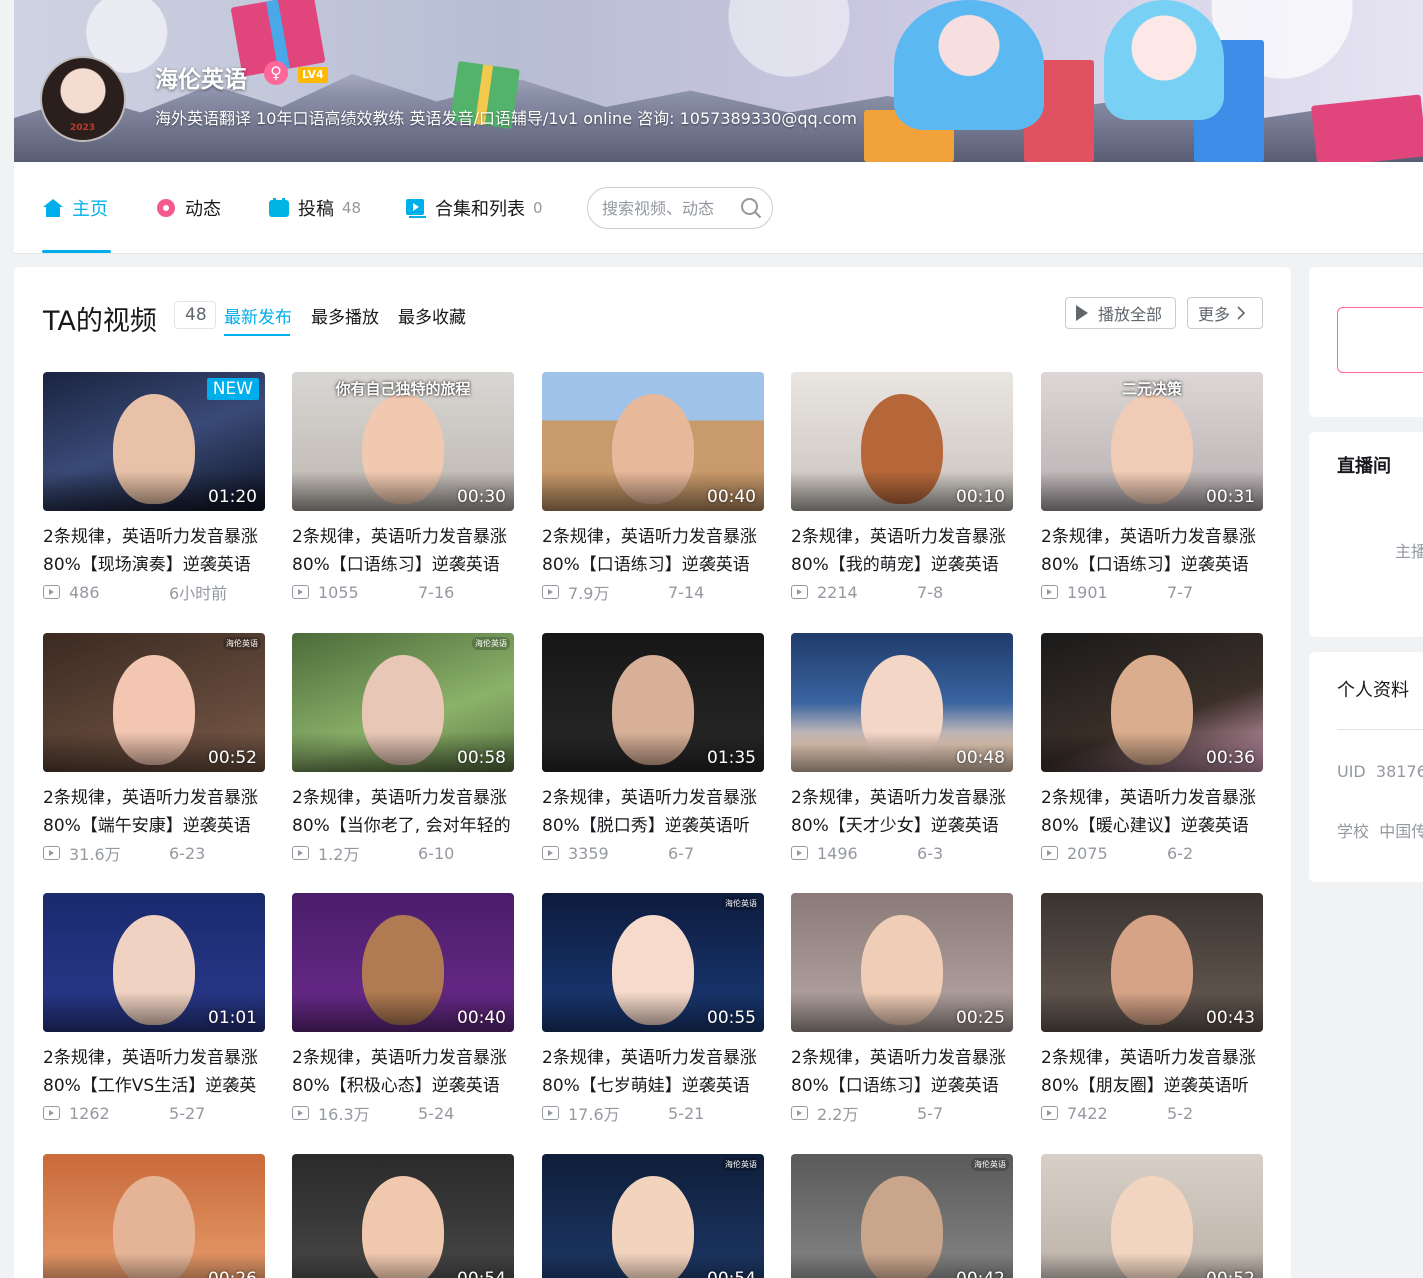  I want to click on watermark: 海伦英语, so click(741, 903).